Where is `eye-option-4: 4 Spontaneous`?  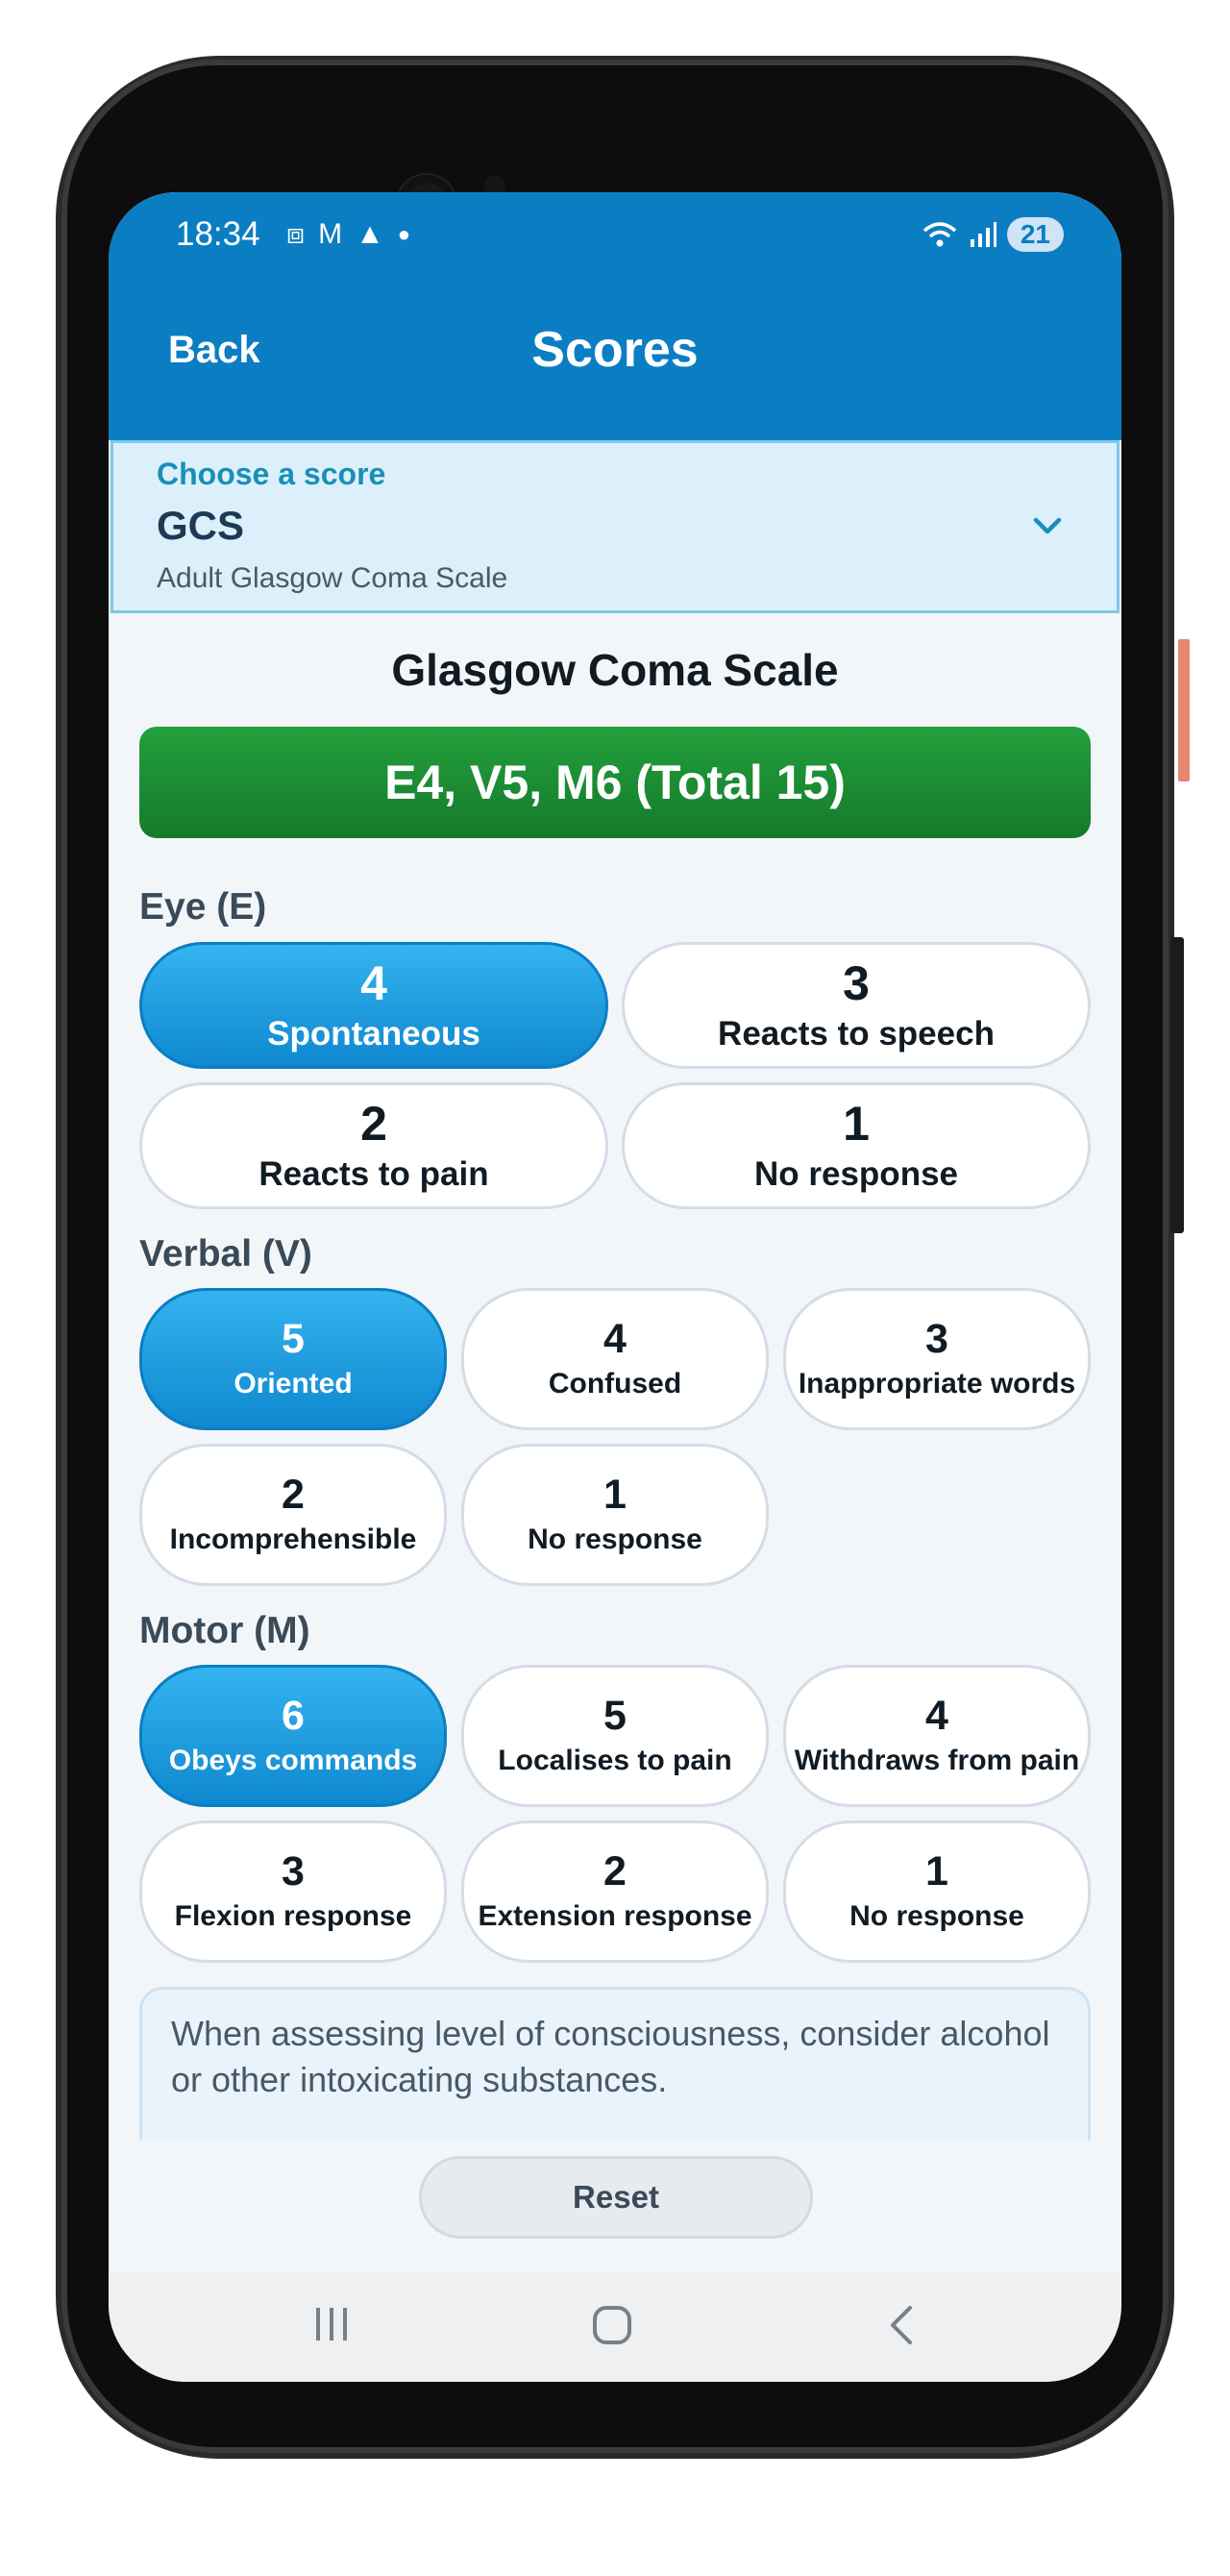
eye-option-4: 4 Spontaneous is located at coordinates (374, 1006).